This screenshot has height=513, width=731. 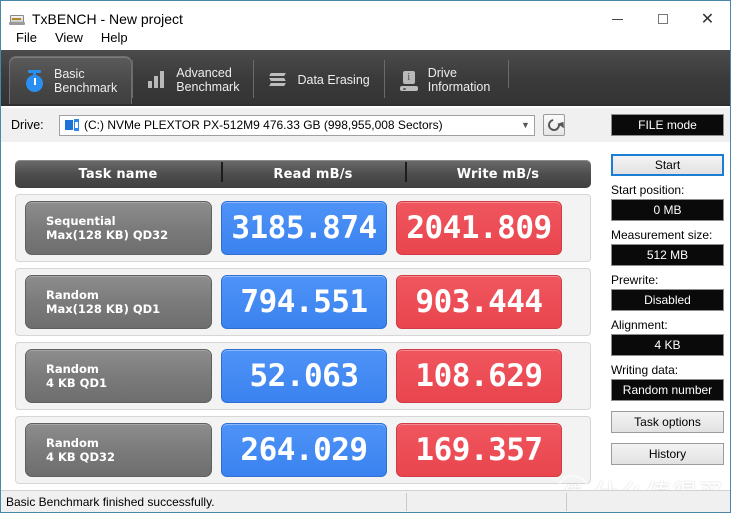 I want to click on write-value: 108.629, so click(x=479, y=376).